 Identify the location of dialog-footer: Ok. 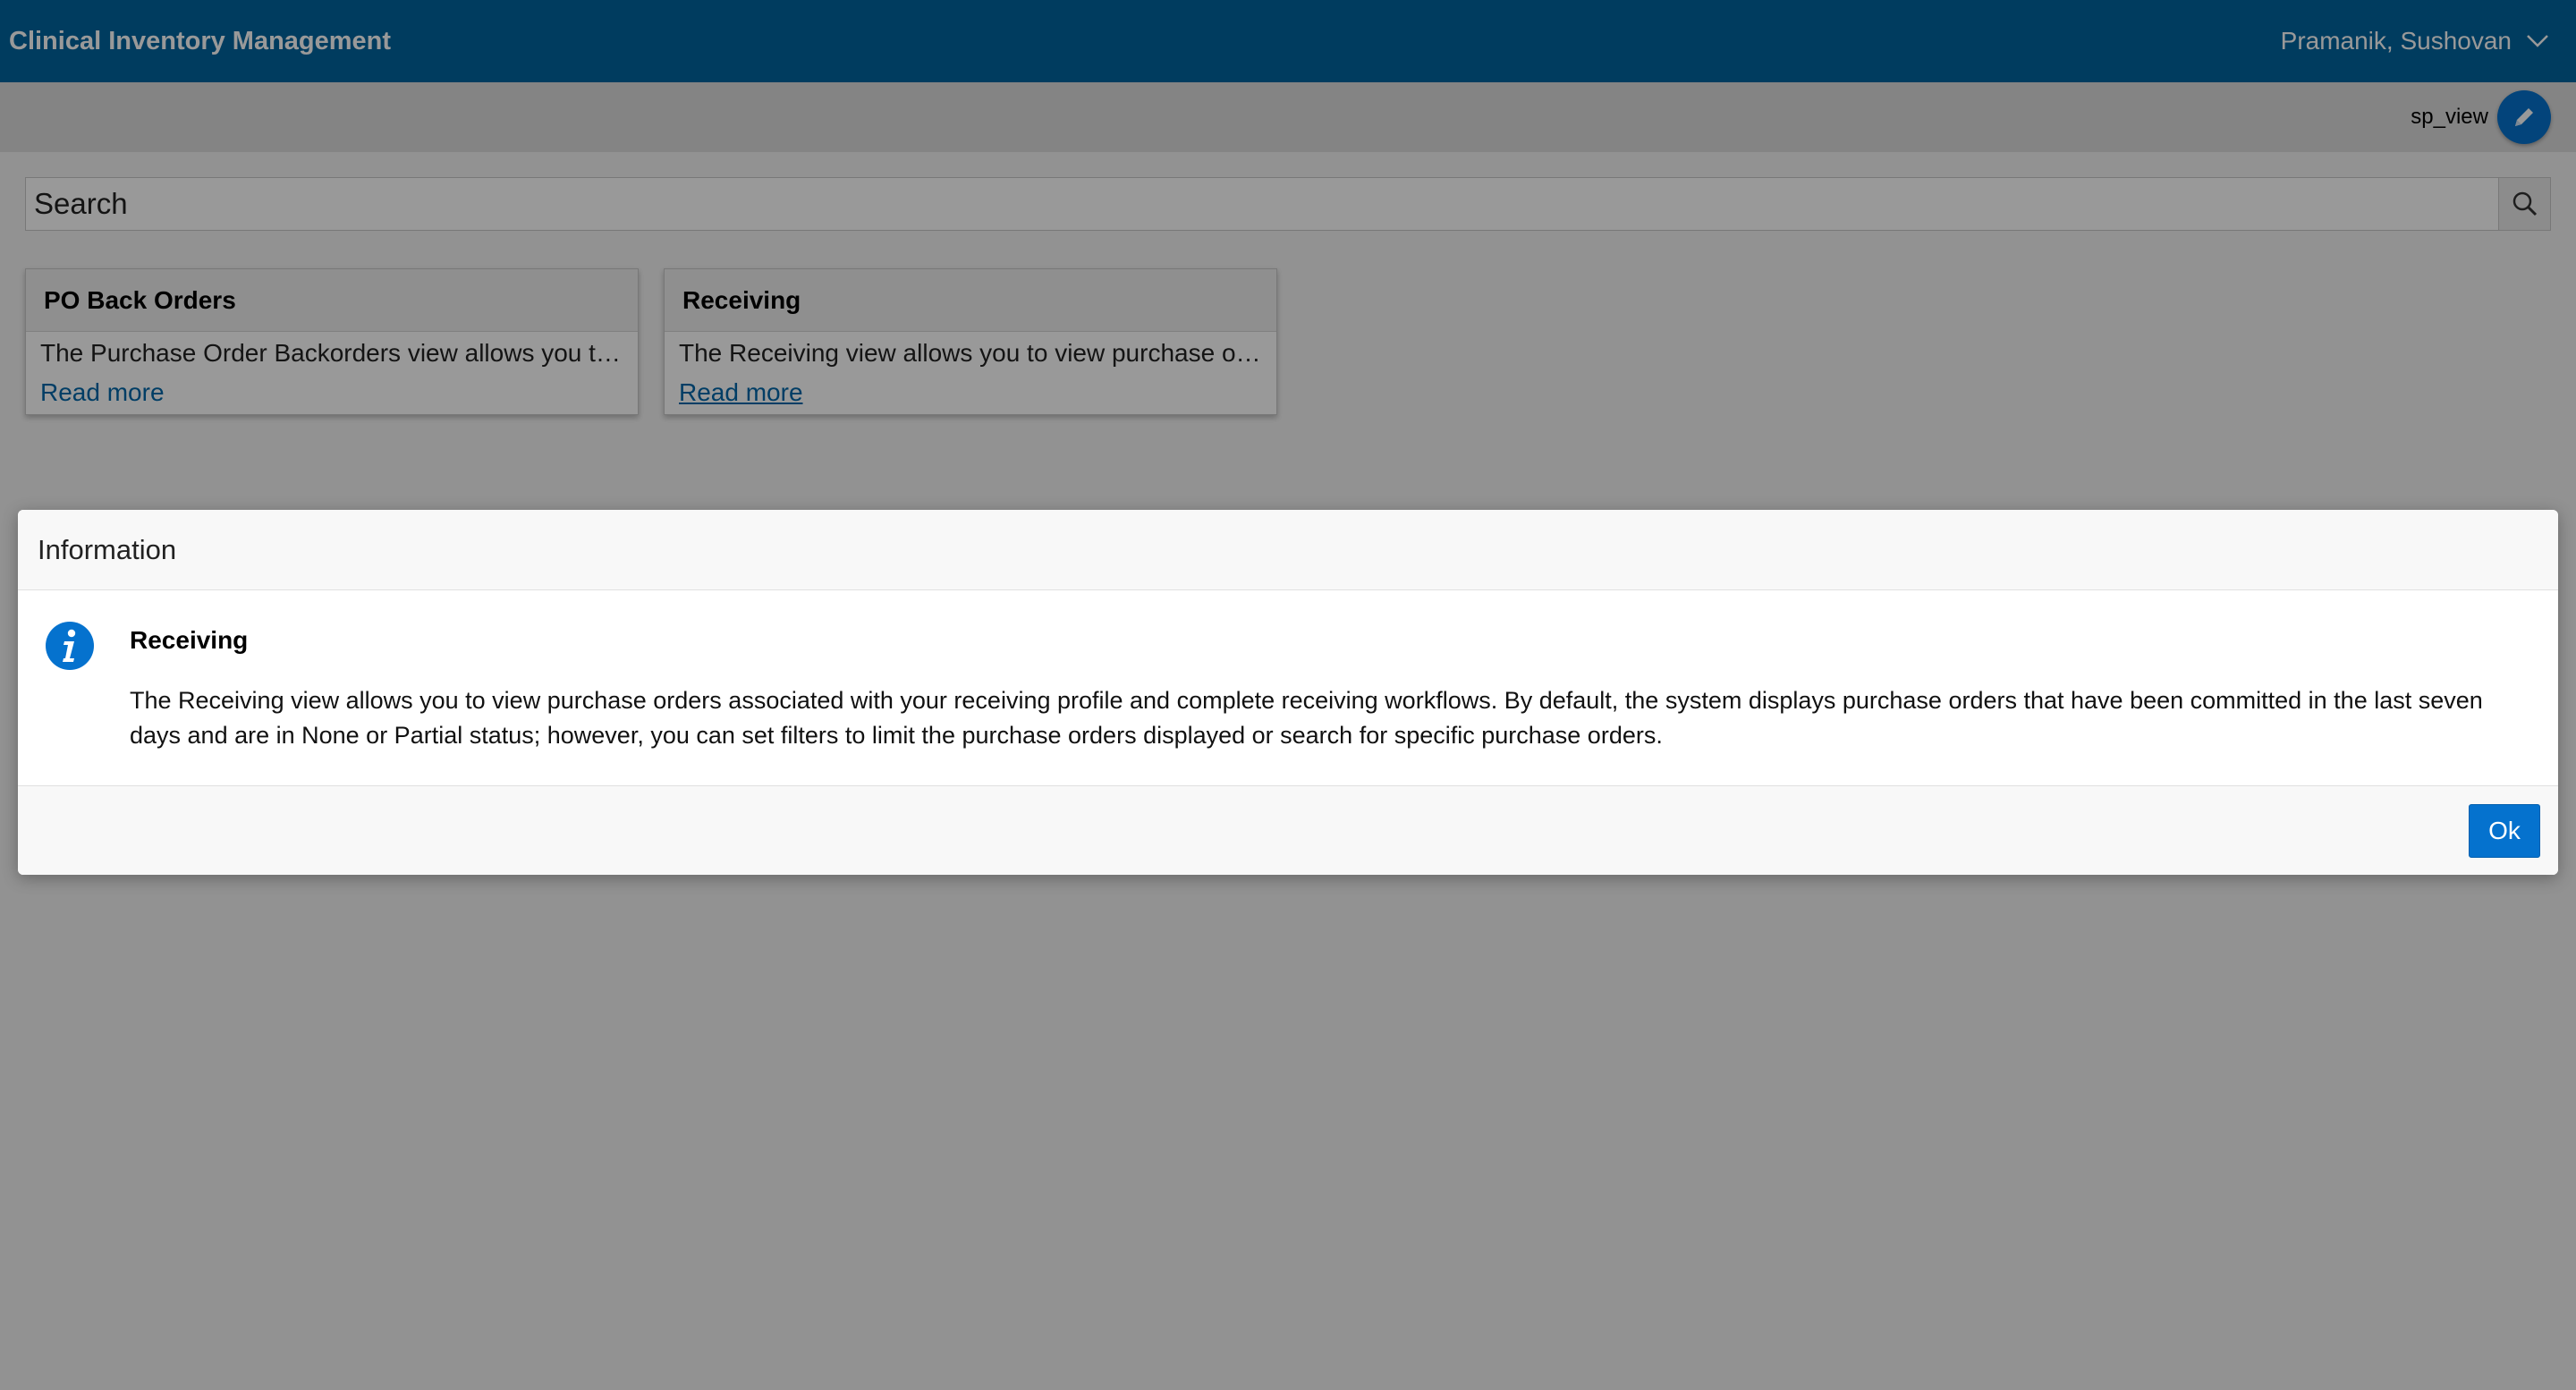
(1288, 830).